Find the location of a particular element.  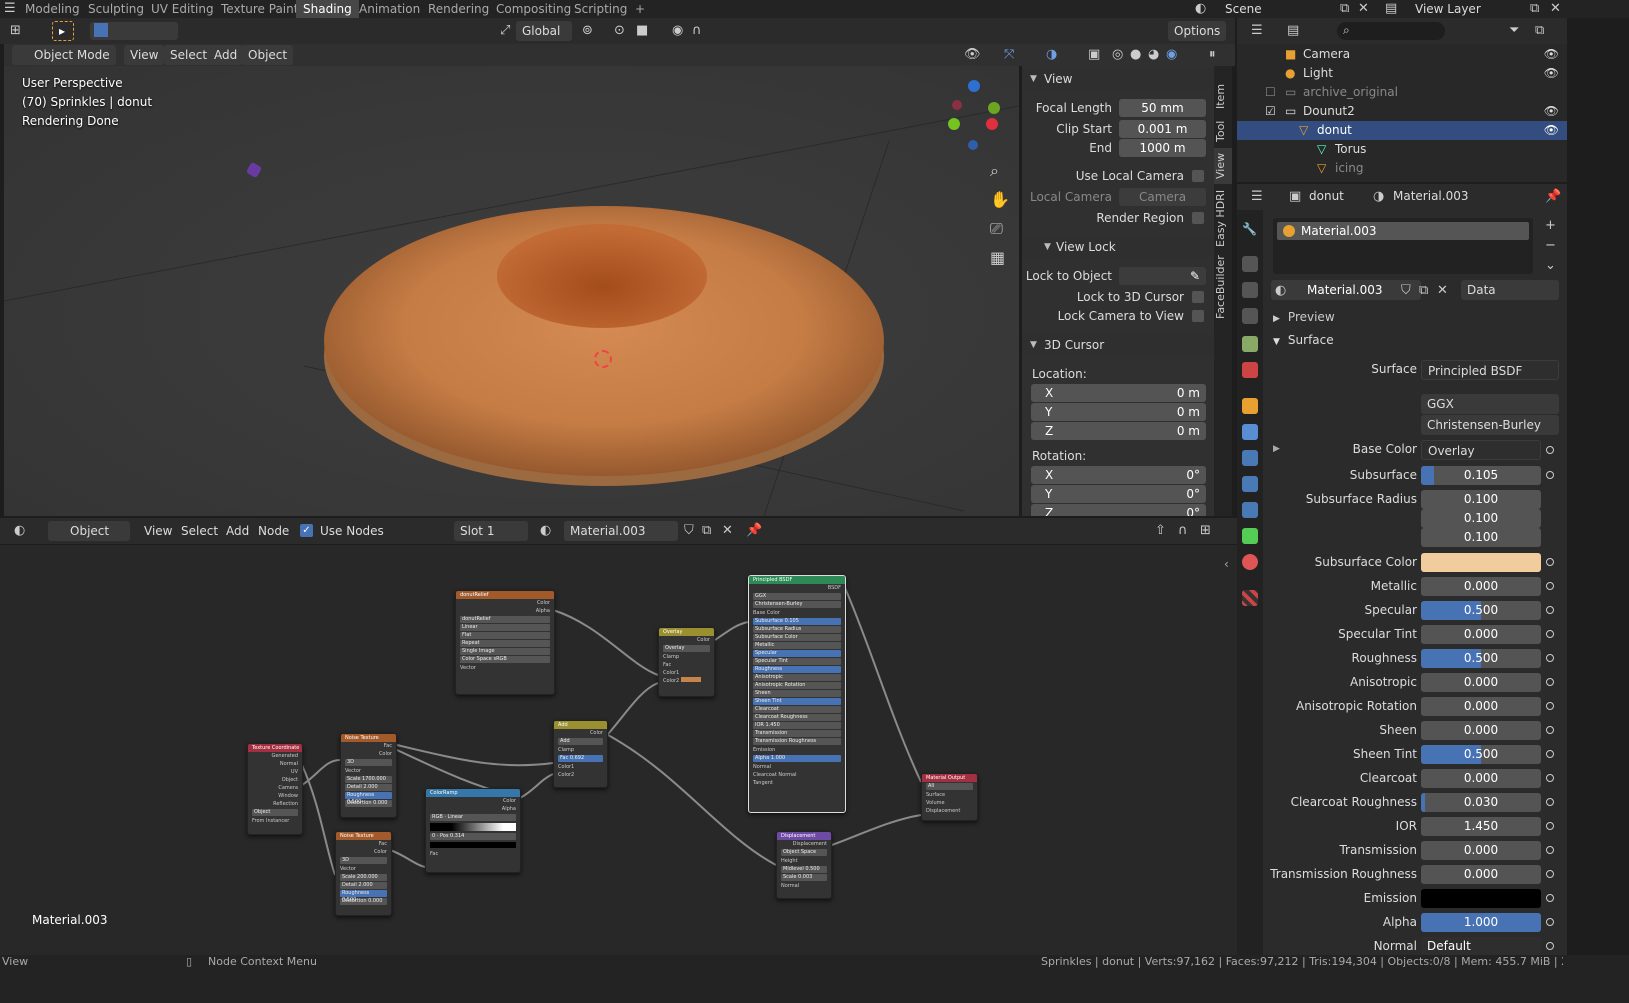

navigation-gizmo is located at coordinates (976, 114).